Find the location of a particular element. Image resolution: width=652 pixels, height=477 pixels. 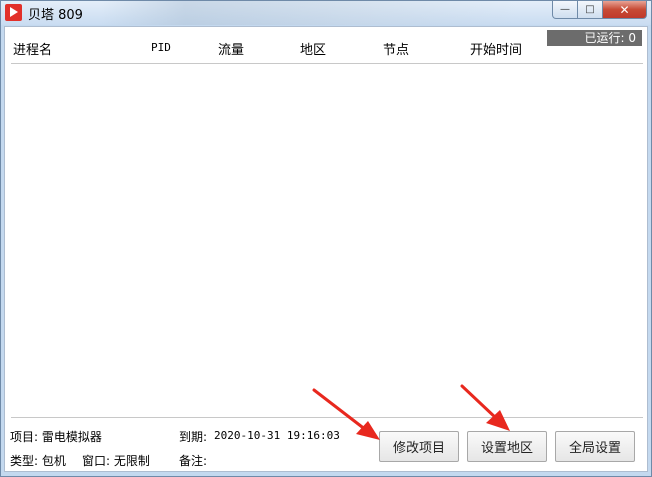

column-header-traffic: 流量 is located at coordinates (231, 48).